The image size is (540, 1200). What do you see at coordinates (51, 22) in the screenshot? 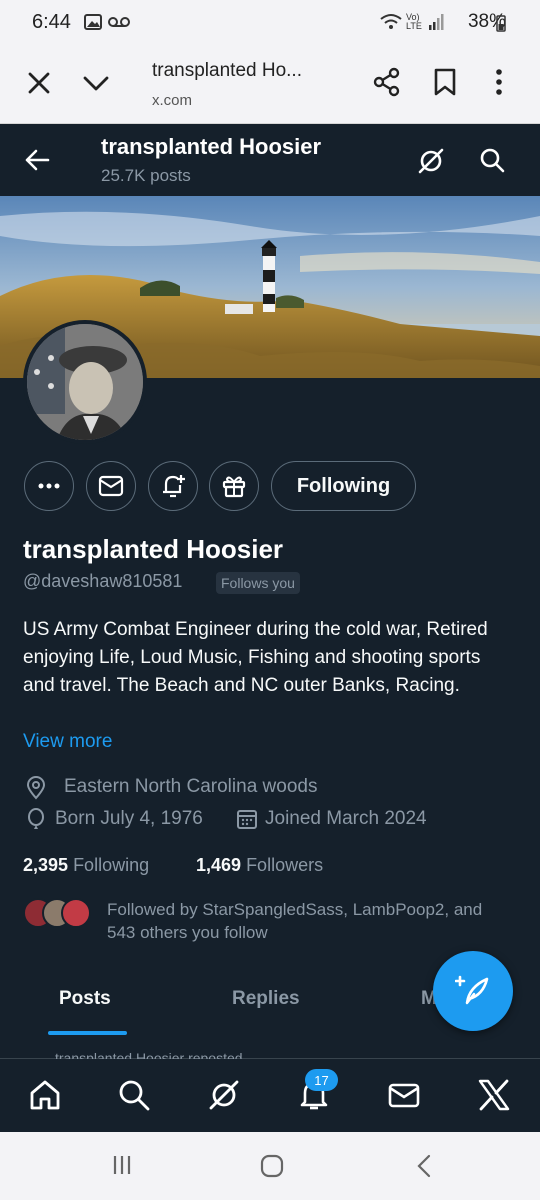
I see `status-time: 6:44` at bounding box center [51, 22].